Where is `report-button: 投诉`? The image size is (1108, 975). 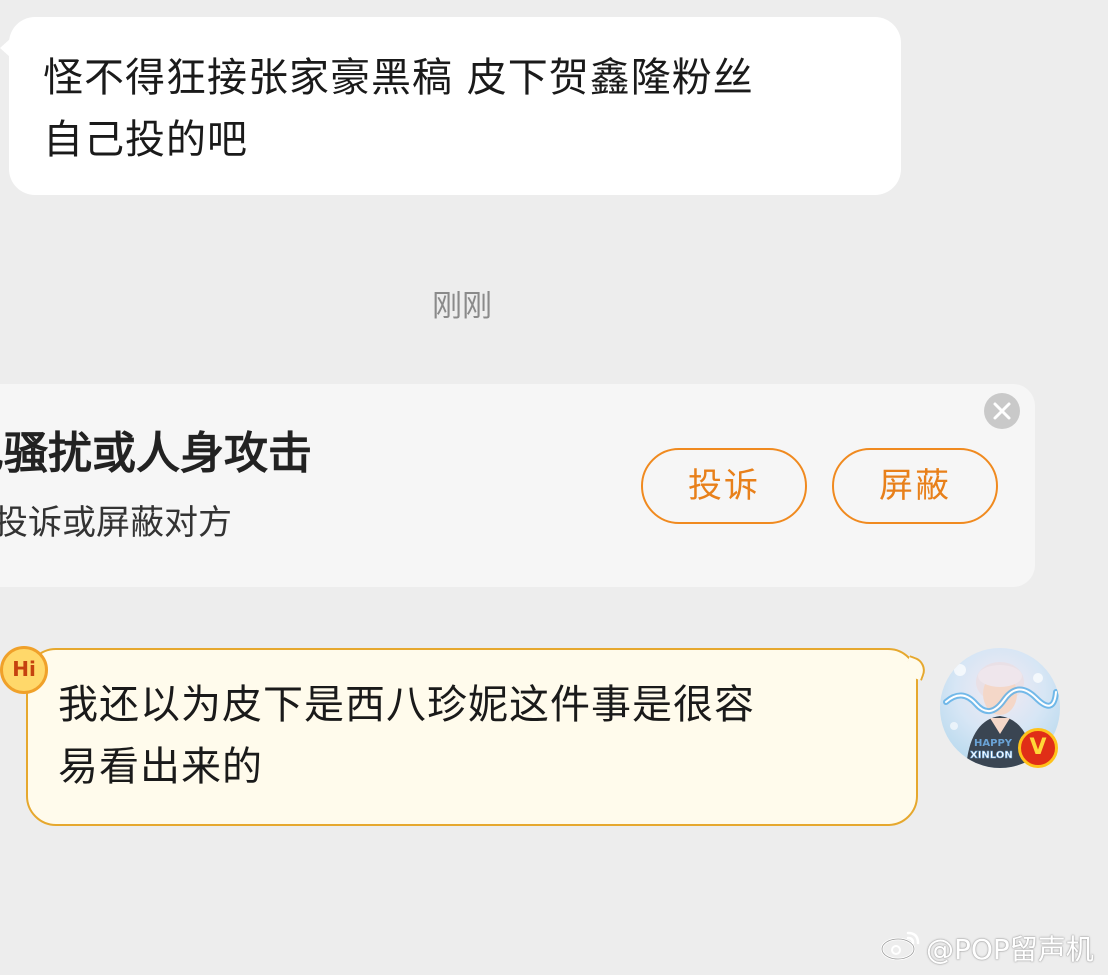 report-button: 投诉 is located at coordinates (724, 486).